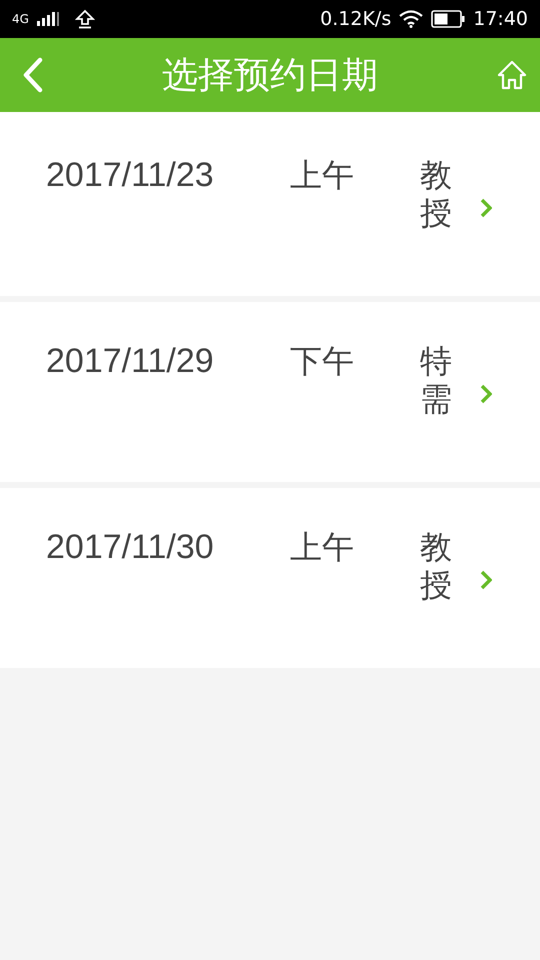 This screenshot has height=960, width=540. Describe the element at coordinates (33, 75) in the screenshot. I see `back-icon` at that location.